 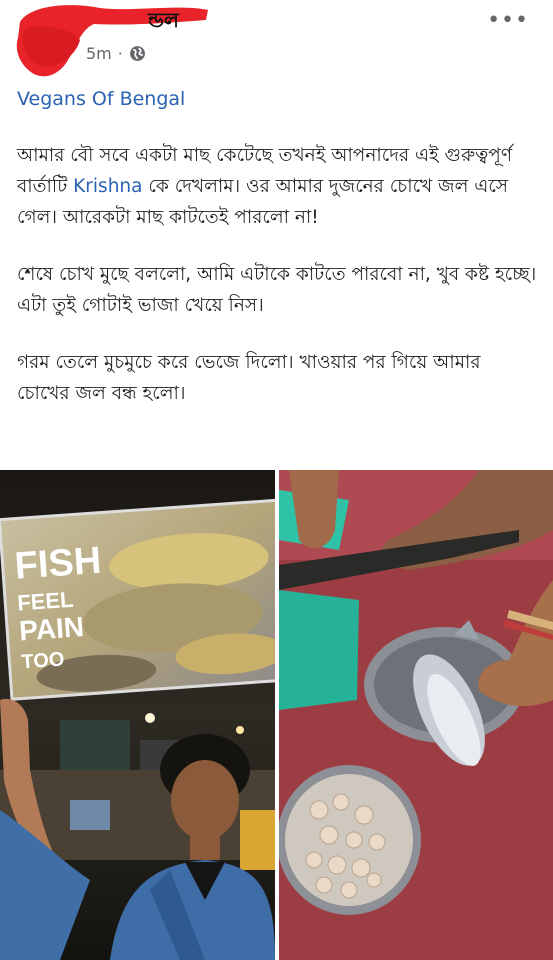 What do you see at coordinates (101, 99) in the screenshot?
I see `group-link: Vegans Of Bengal` at bounding box center [101, 99].